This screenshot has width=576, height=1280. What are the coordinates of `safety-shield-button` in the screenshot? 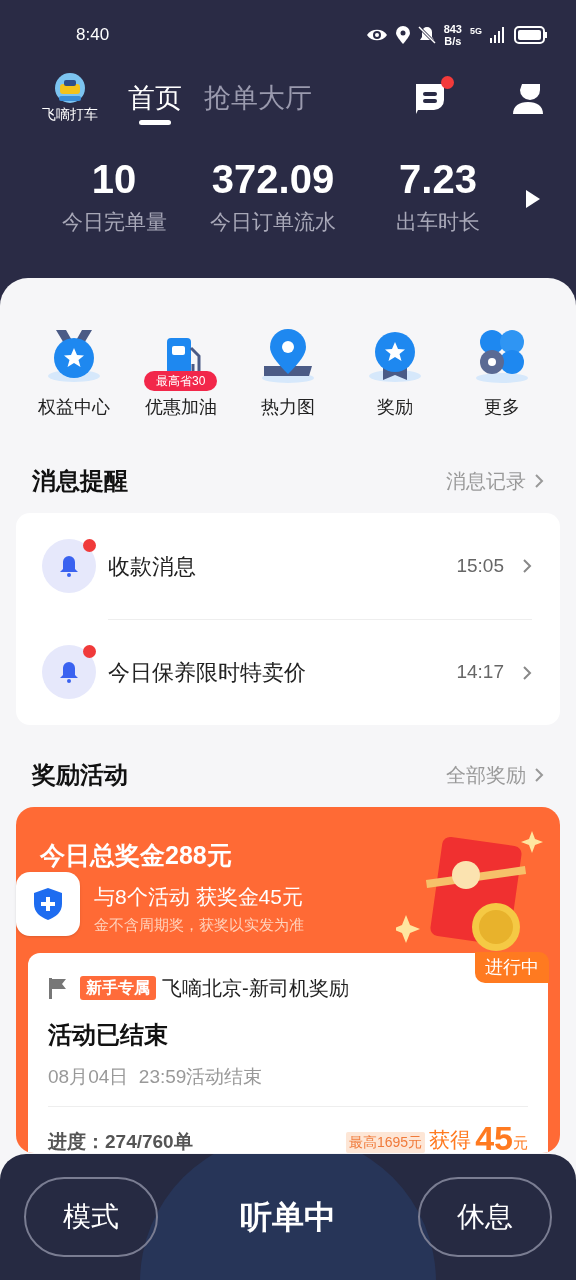 It's located at (48, 904).